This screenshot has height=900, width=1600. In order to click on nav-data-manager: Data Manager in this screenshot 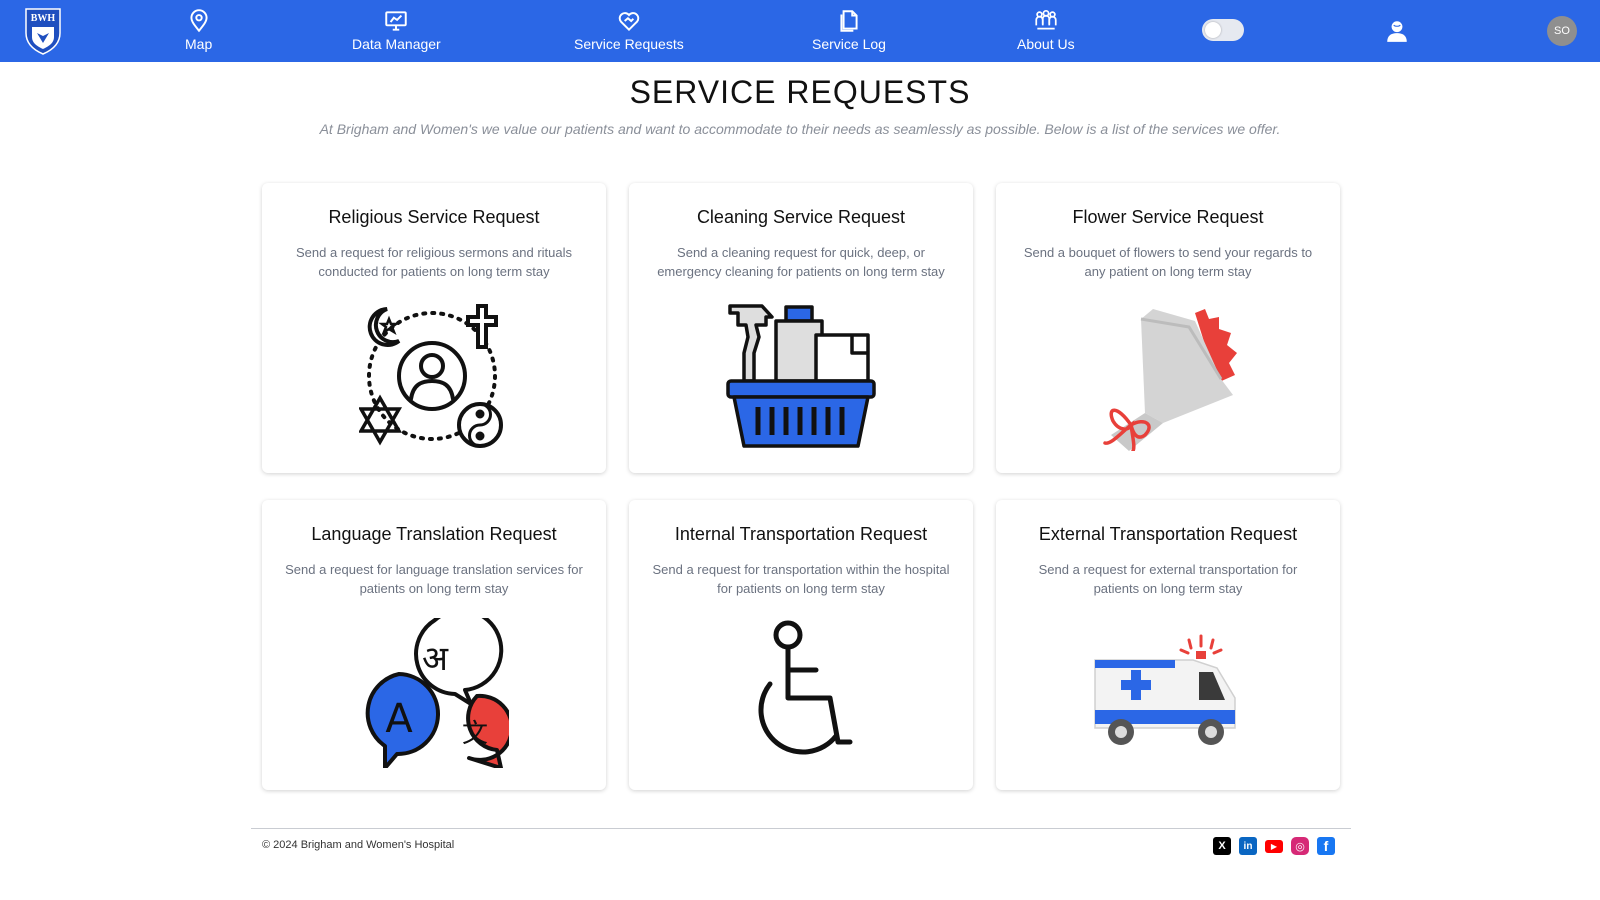, I will do `click(396, 32)`.